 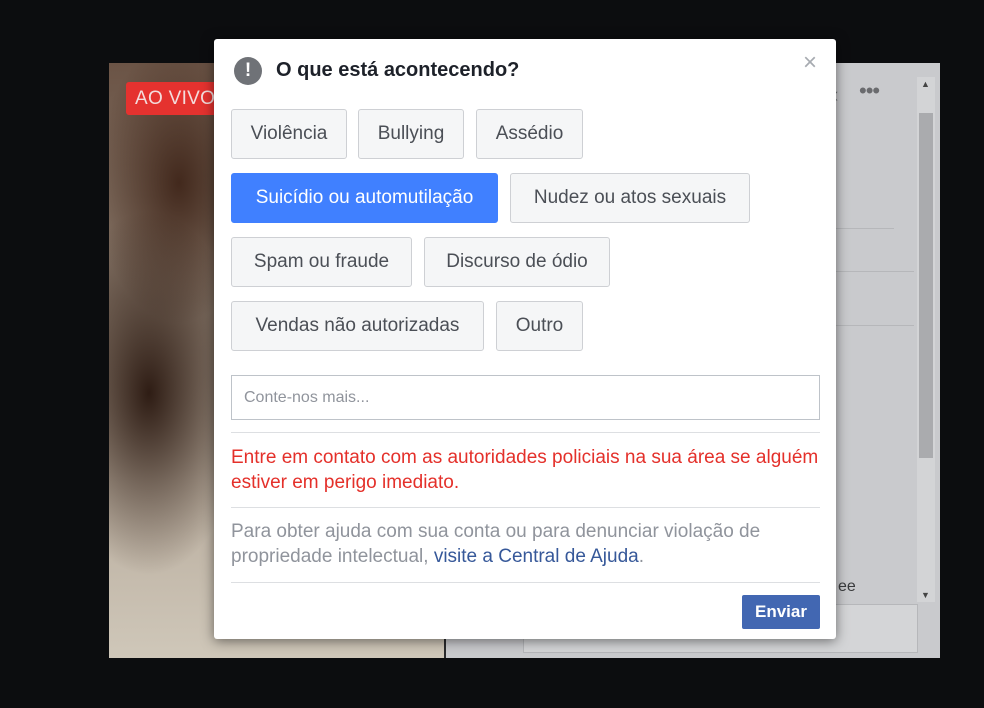 What do you see at coordinates (525, 69) in the screenshot?
I see `dialog-header: ! O que está acontecendo? ×` at bounding box center [525, 69].